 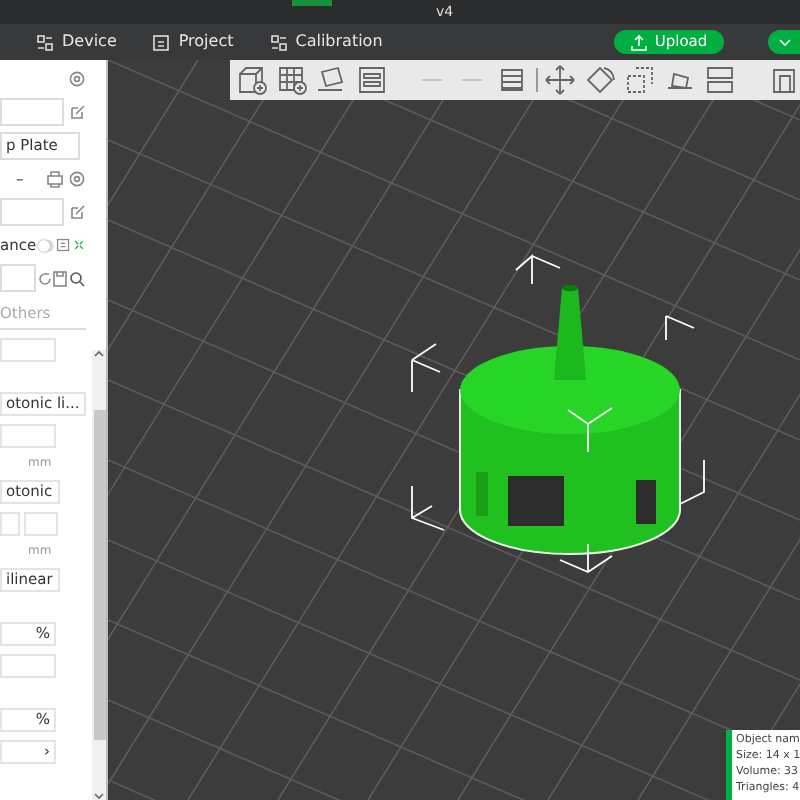 What do you see at coordinates (326, 42) in the screenshot?
I see `nav-tab: Calibration` at bounding box center [326, 42].